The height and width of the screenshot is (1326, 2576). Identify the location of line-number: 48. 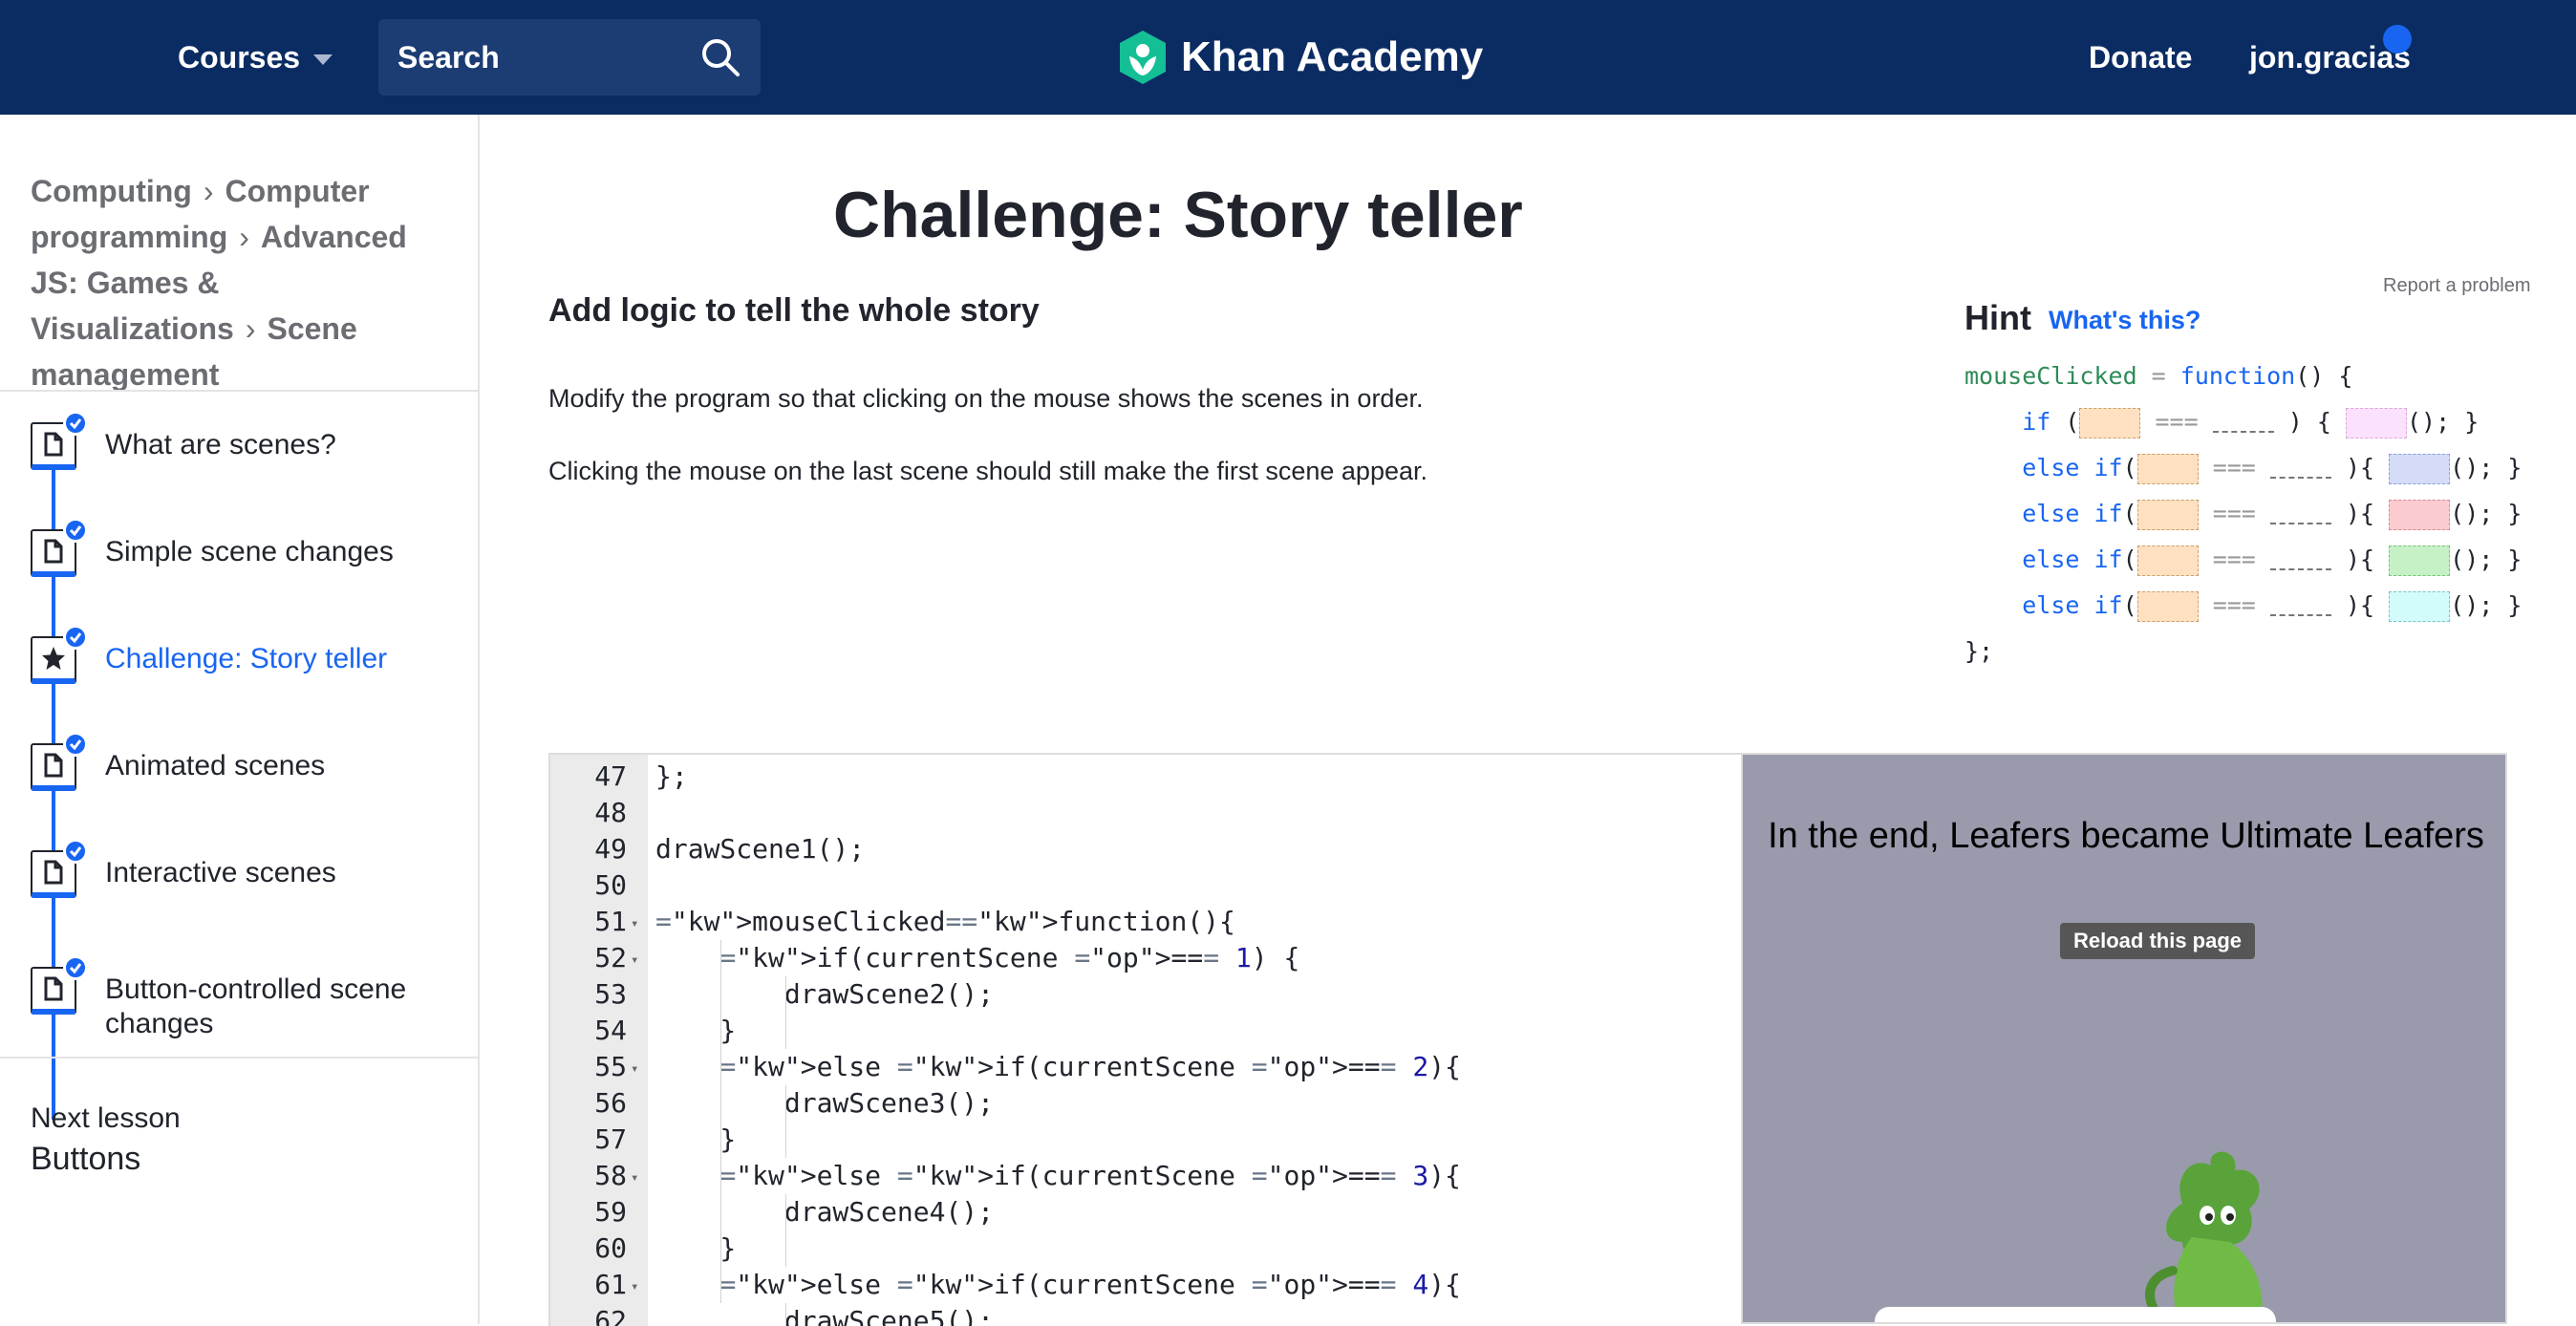
(610, 812).